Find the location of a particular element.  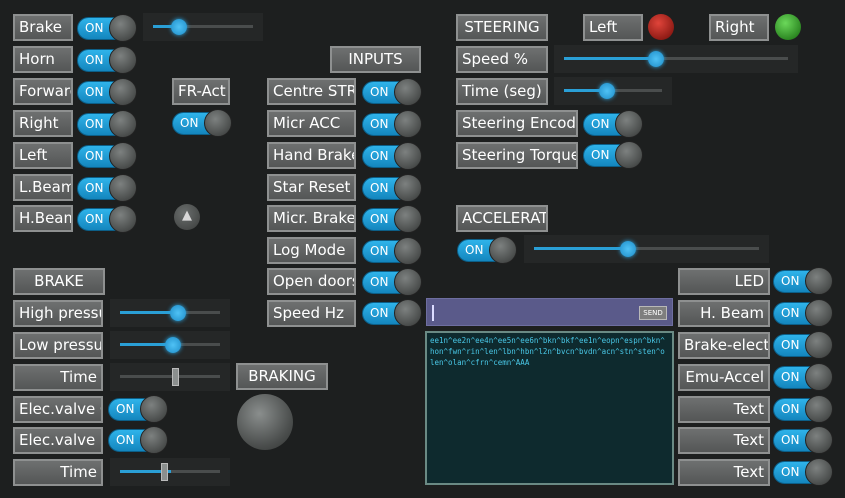

label-star-reset: Star Reset is located at coordinates (311, 187).